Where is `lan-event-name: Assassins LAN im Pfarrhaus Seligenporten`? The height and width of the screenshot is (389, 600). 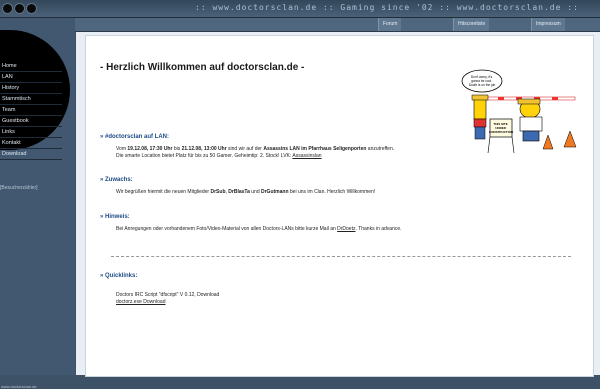 lan-event-name: Assassins LAN im Pfarrhaus Seligenporten is located at coordinates (315, 149).